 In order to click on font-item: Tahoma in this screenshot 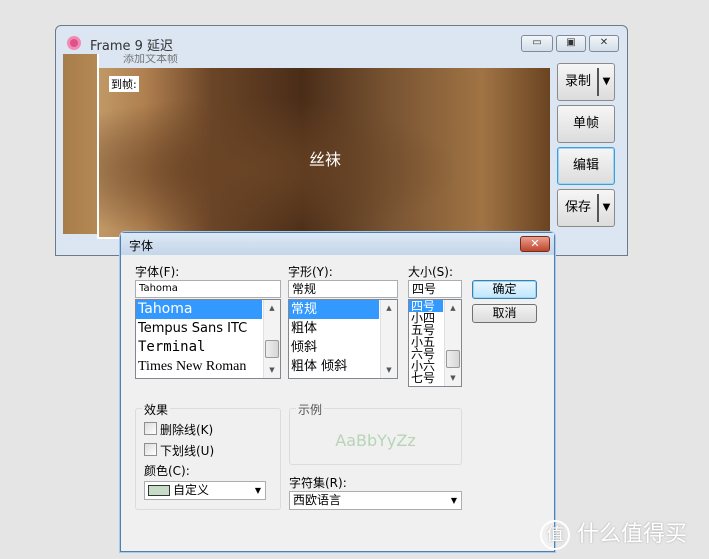, I will do `click(199, 309)`.